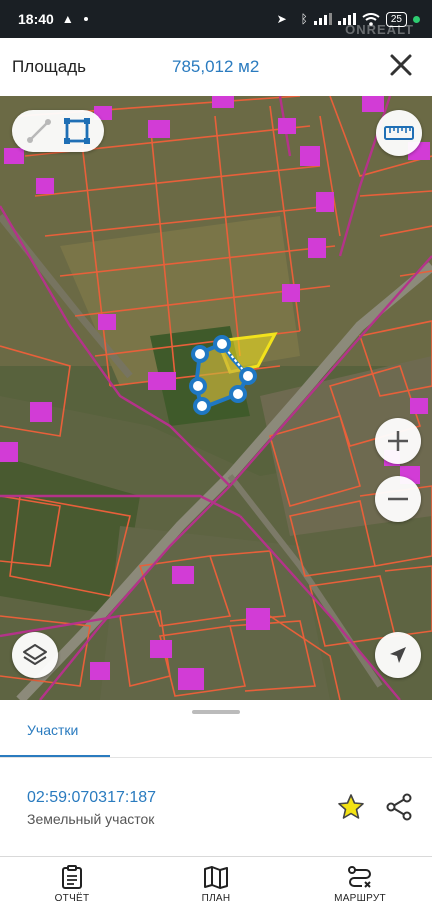 The image size is (432, 910). I want to click on bluetooth-icon: ᛒ, so click(304, 19).